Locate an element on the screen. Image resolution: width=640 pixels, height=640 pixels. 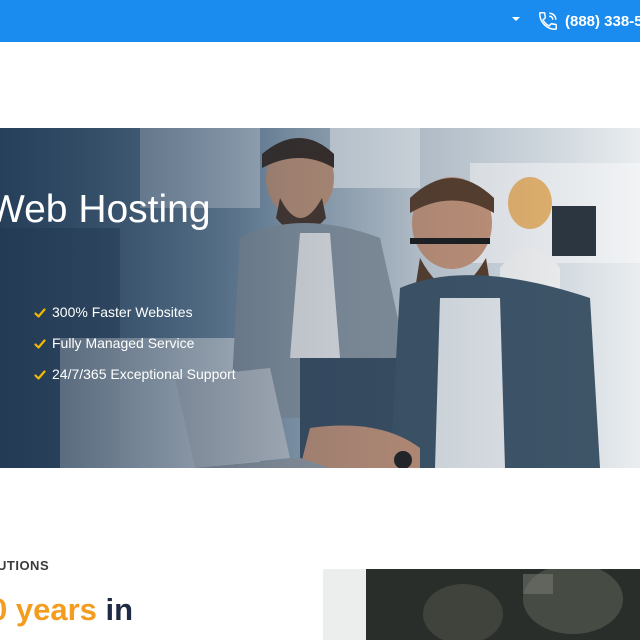
phone-number: (888) 338-5 is located at coordinates (602, 21).